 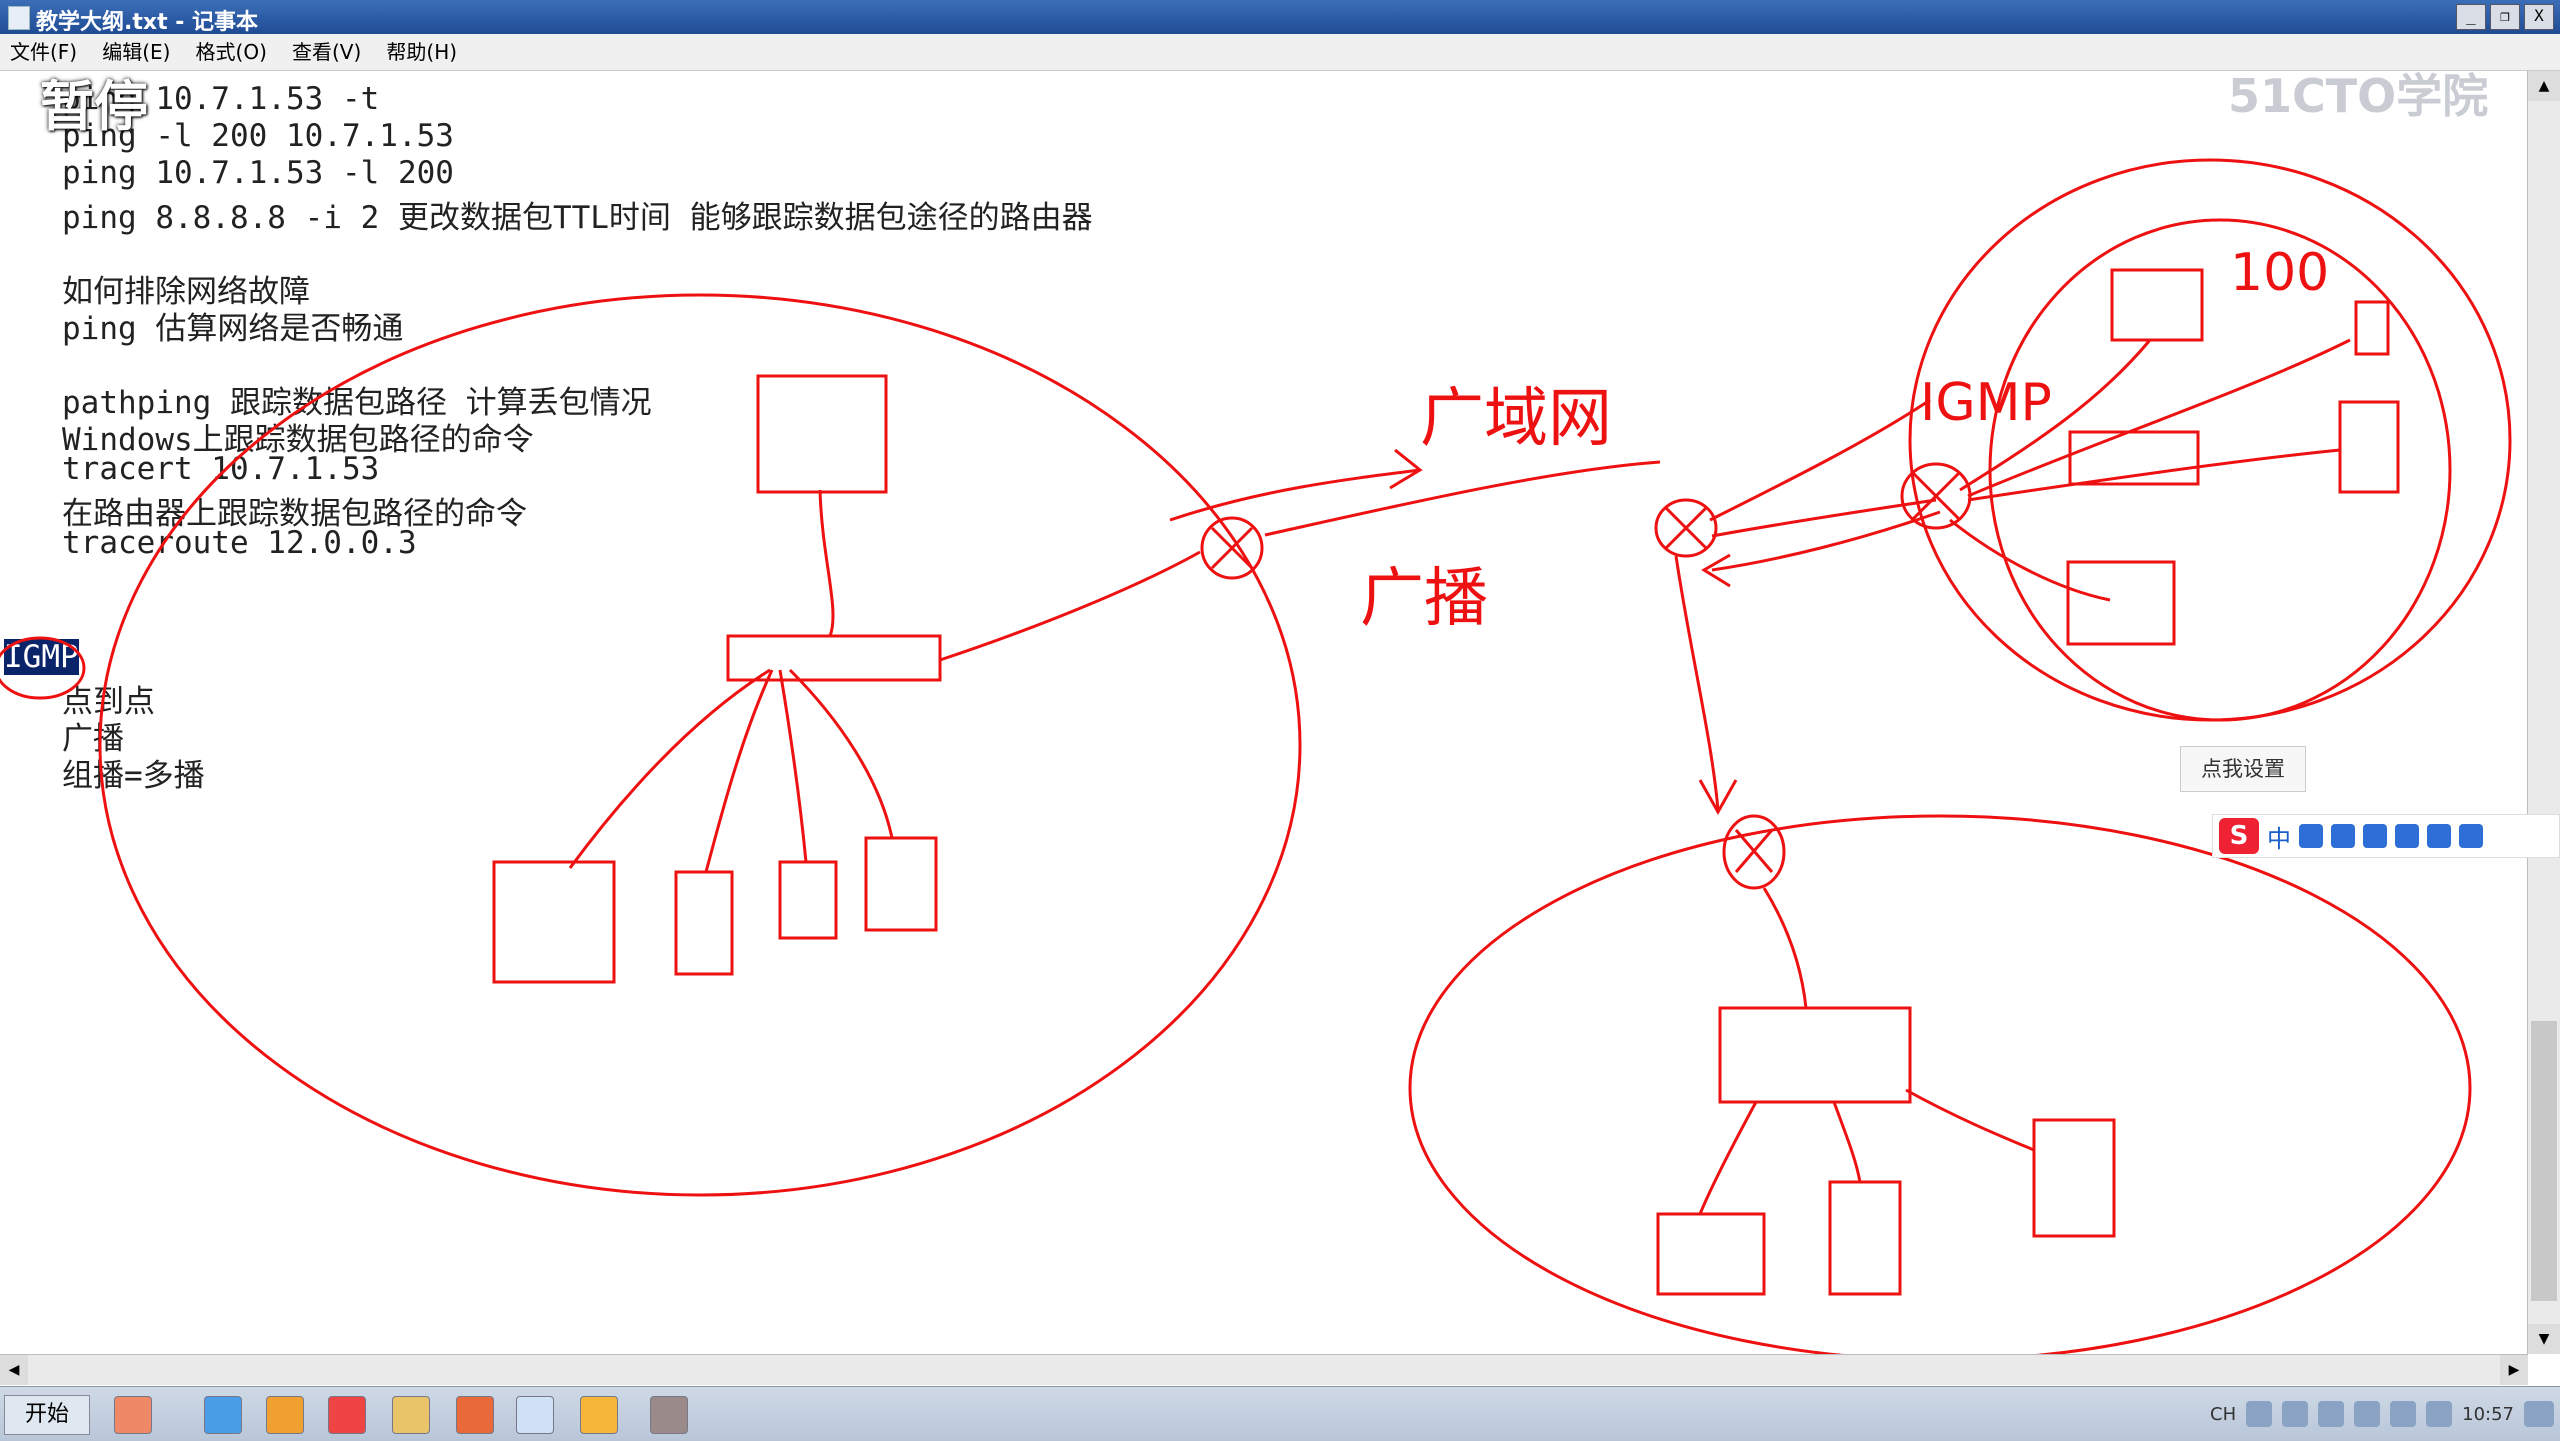 I want to click on printer-icon, so click(x=2403, y=1414).